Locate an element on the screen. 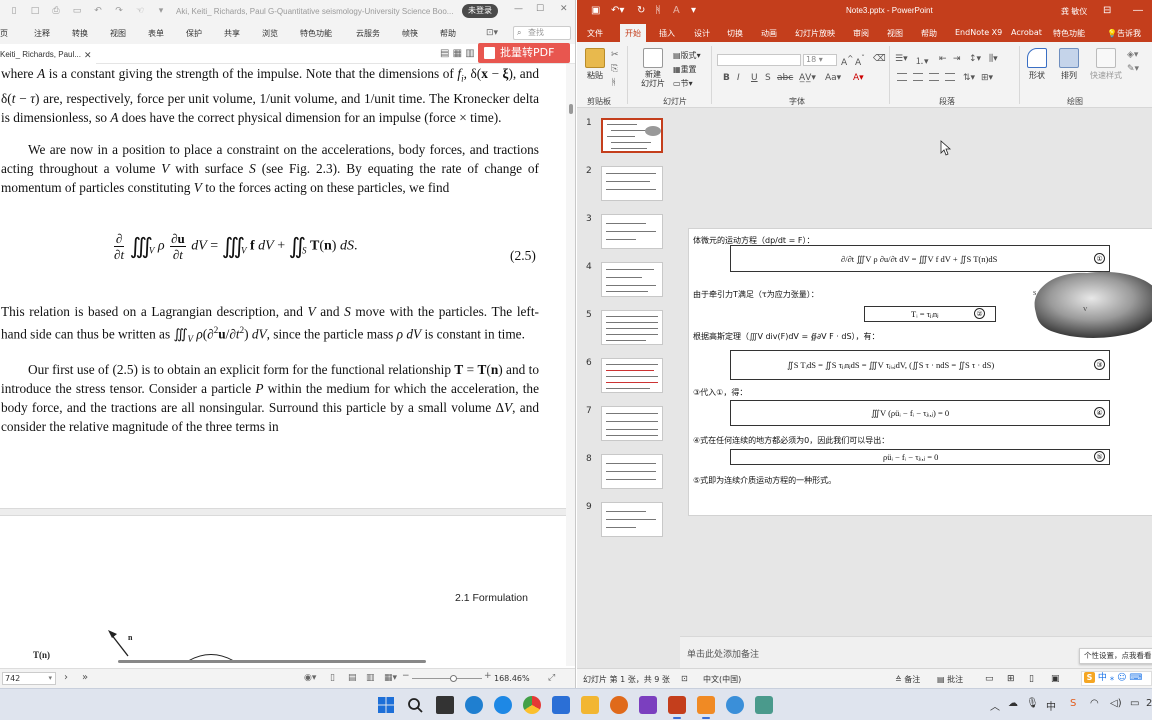  browser-icon is located at coordinates (503, 705).